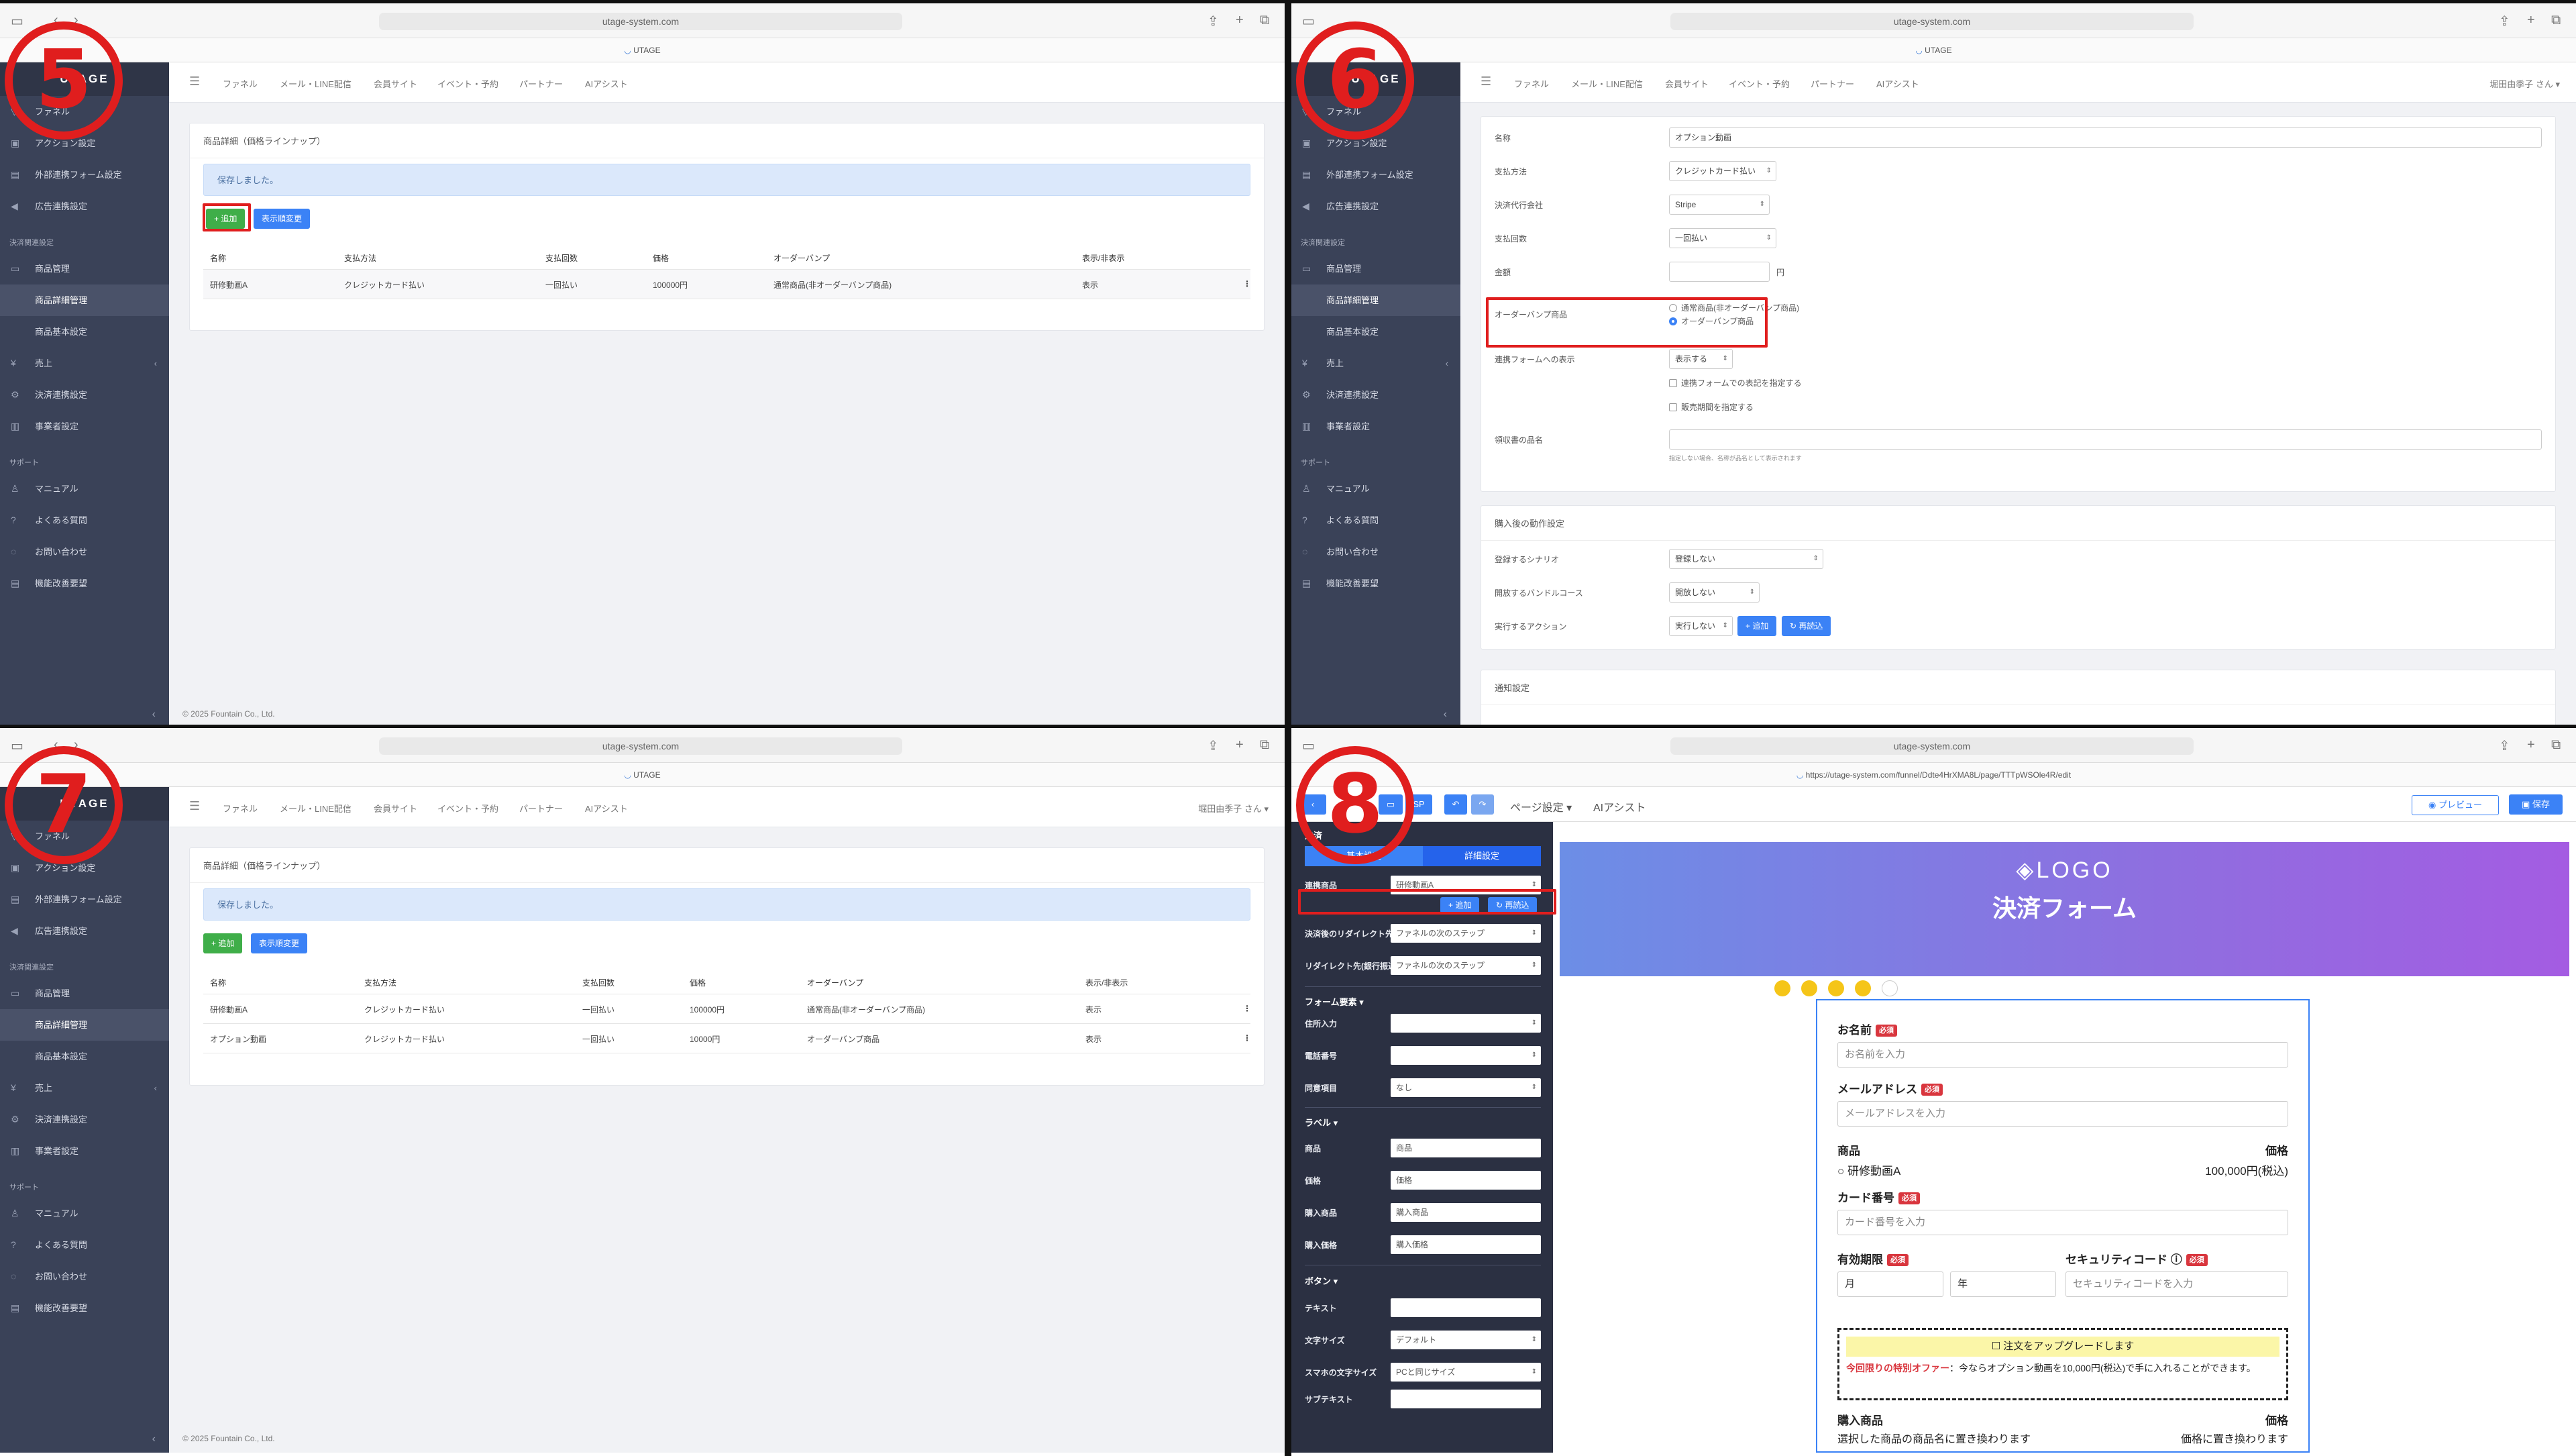 This screenshot has height=1456, width=2576. I want to click on button-sp-size-select: PCと同じサイズ ⇕, so click(1466, 1373).